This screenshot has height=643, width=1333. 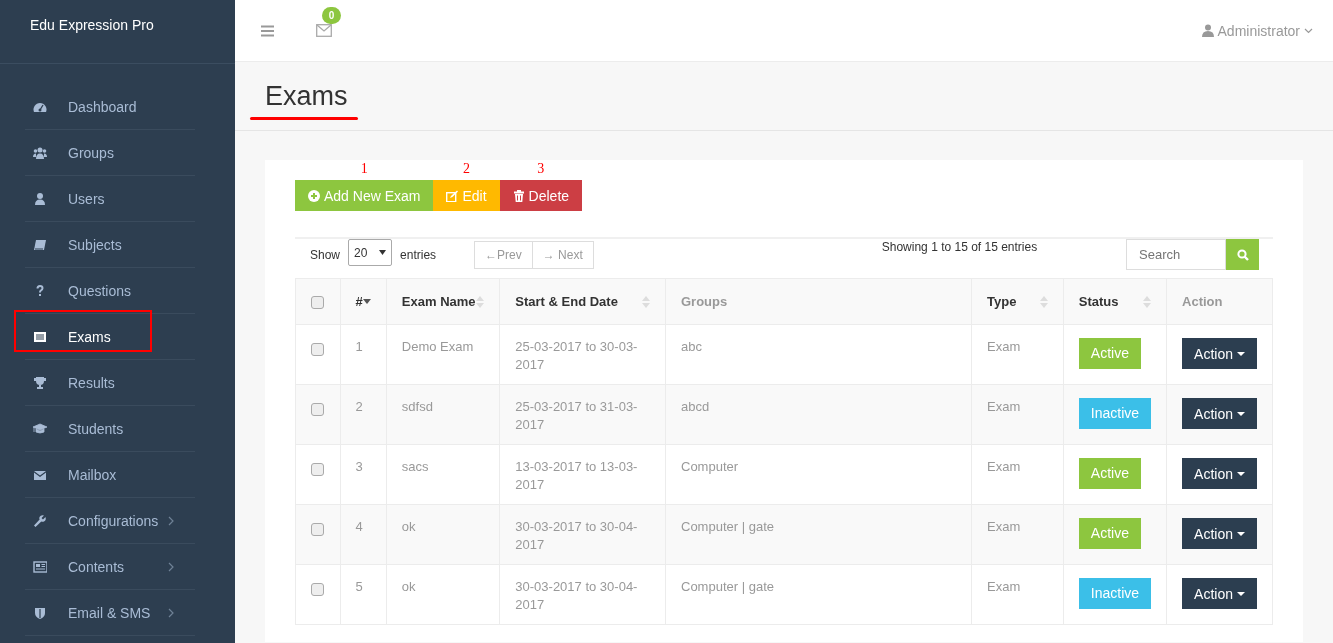 I want to click on graduation-cap-icon, so click(x=40, y=428).